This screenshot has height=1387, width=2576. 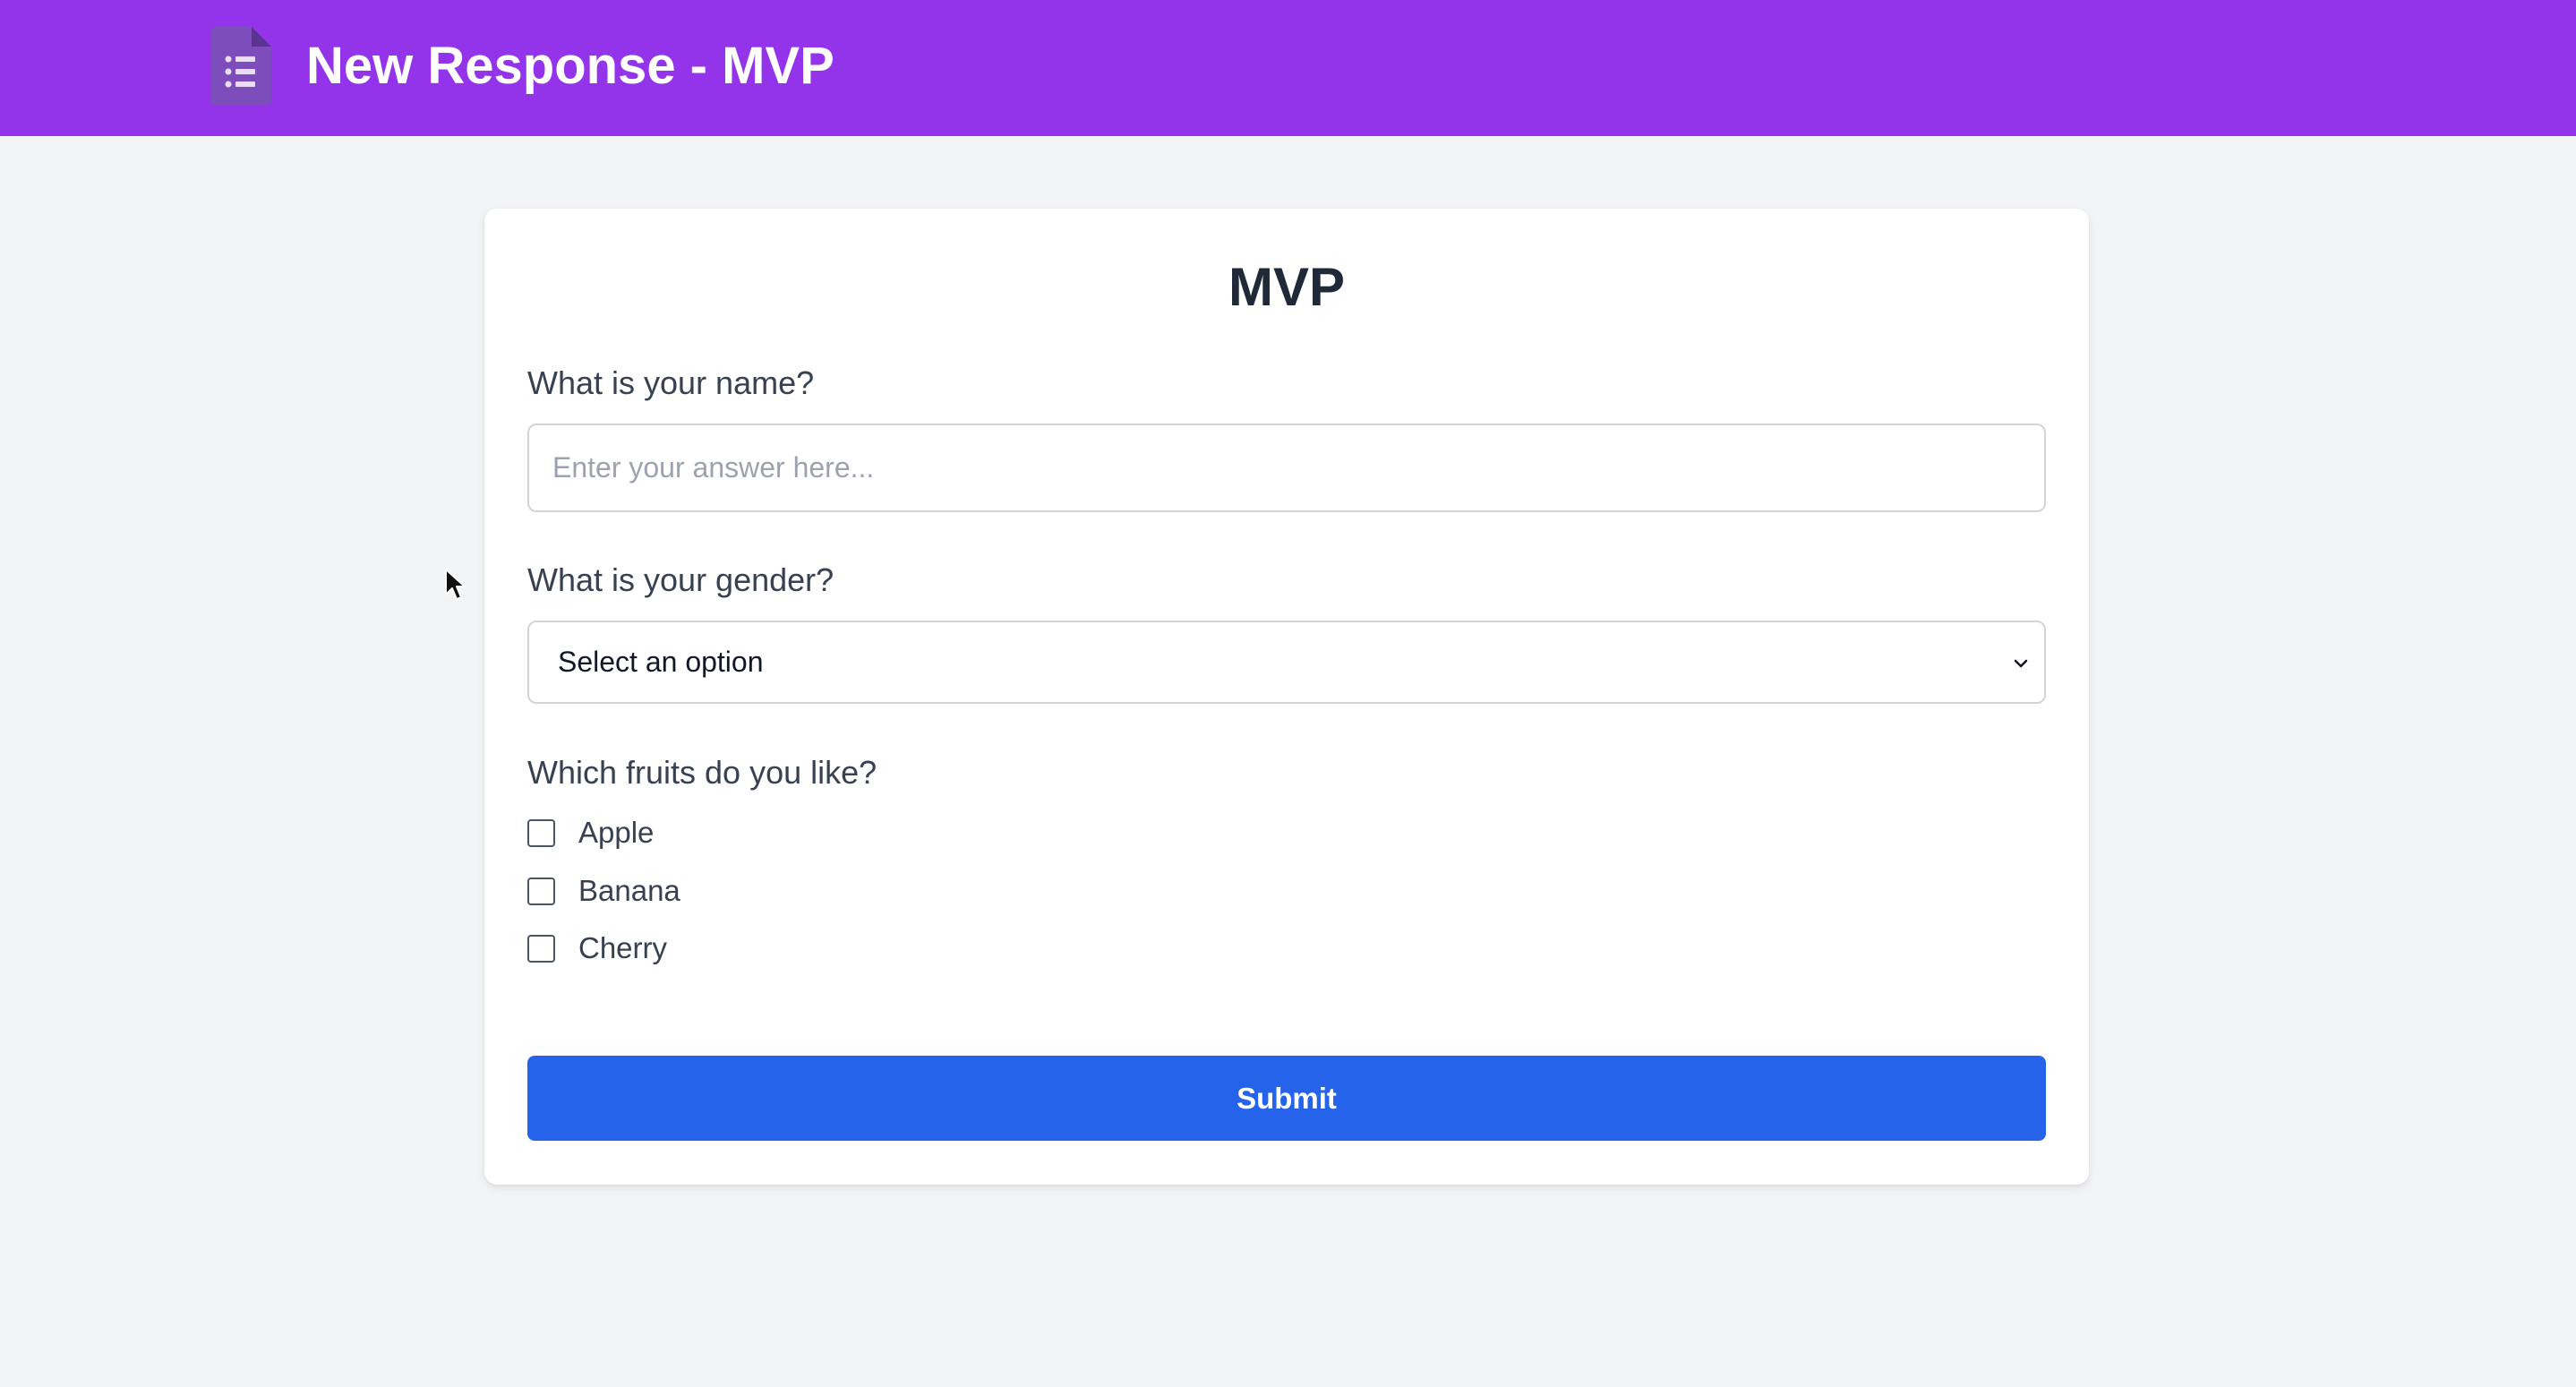 I want to click on fruit-option-apple: Apple, so click(x=590, y=833).